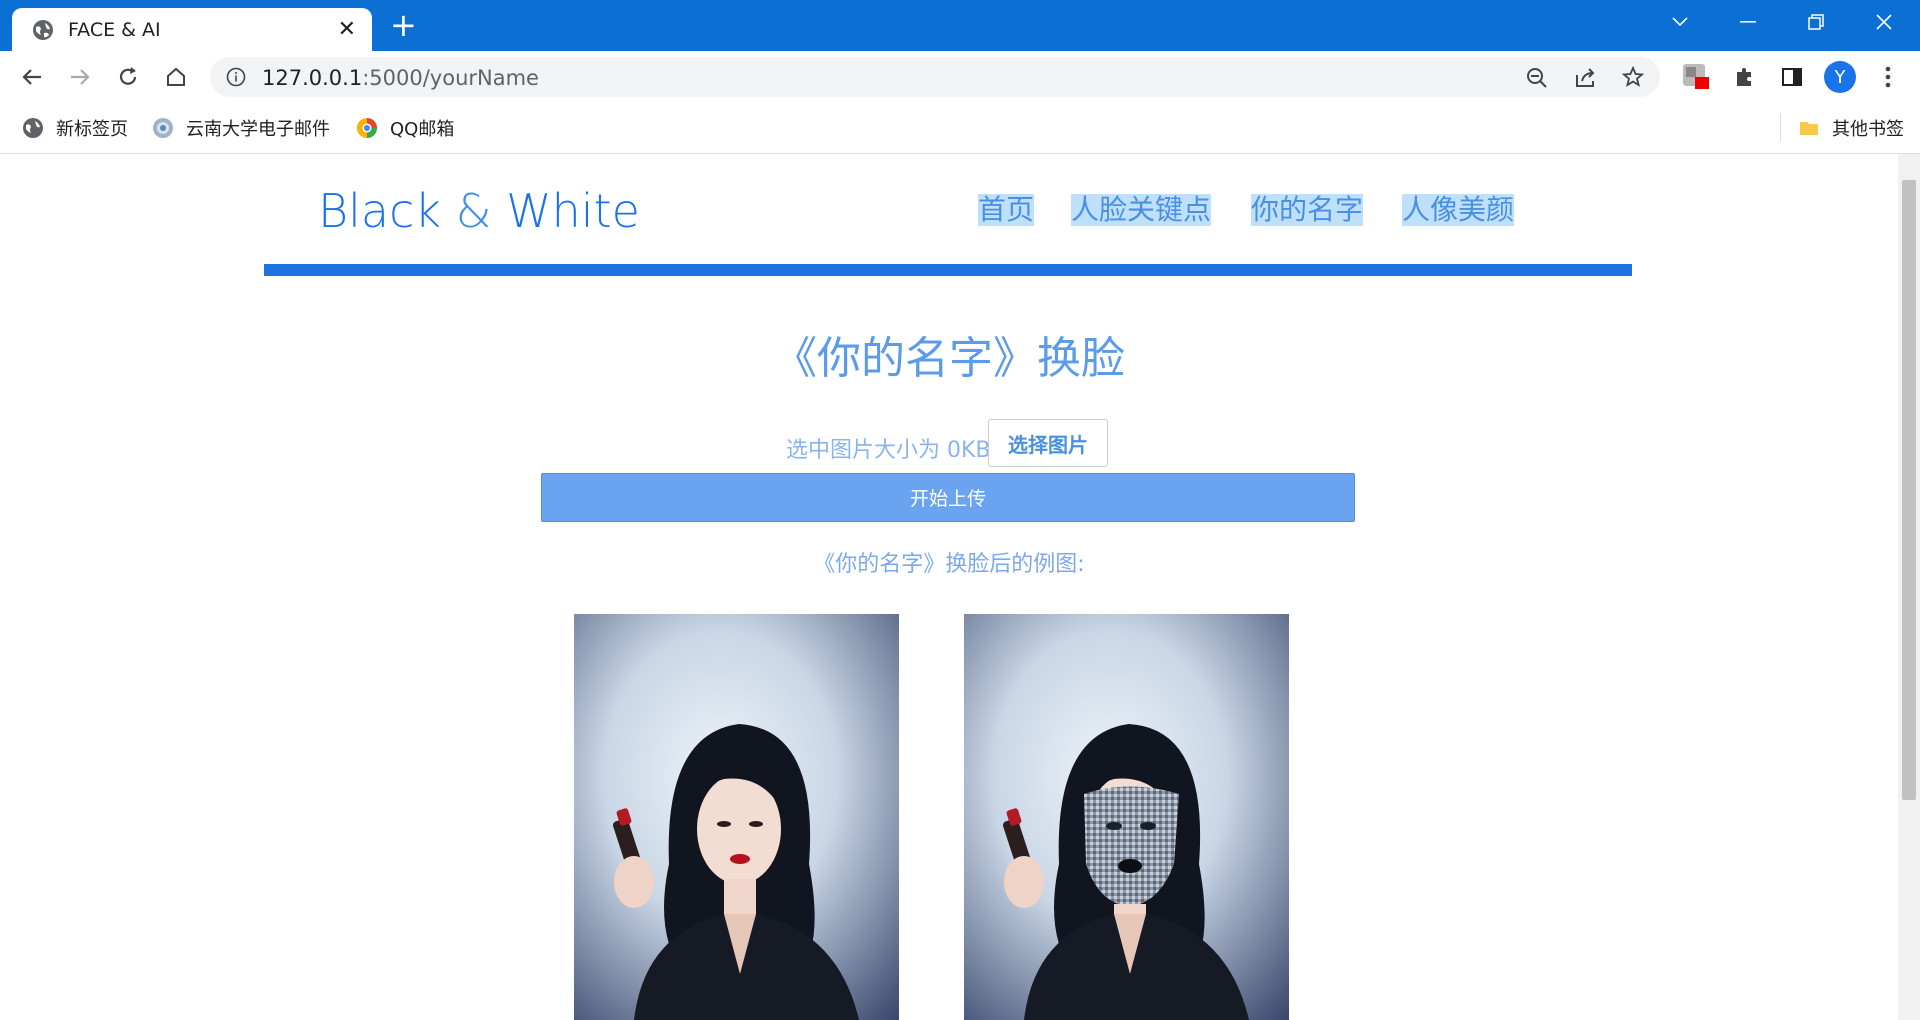 This screenshot has width=1920, height=1020. I want to click on upload-button: 开始上传, so click(948, 497).